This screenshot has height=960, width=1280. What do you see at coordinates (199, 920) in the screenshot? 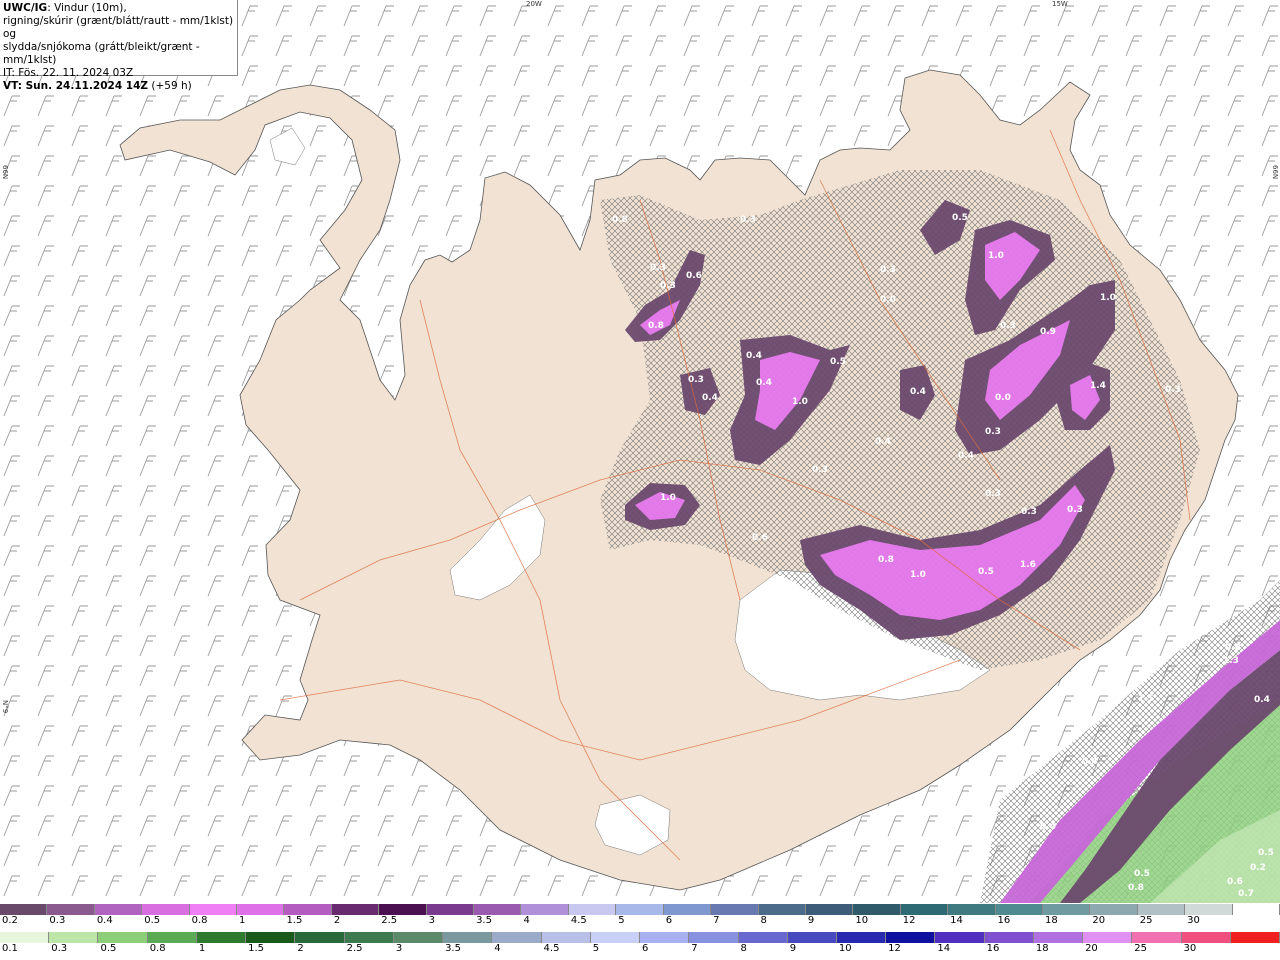
I see `snow-scale-label: 0.8` at bounding box center [199, 920].